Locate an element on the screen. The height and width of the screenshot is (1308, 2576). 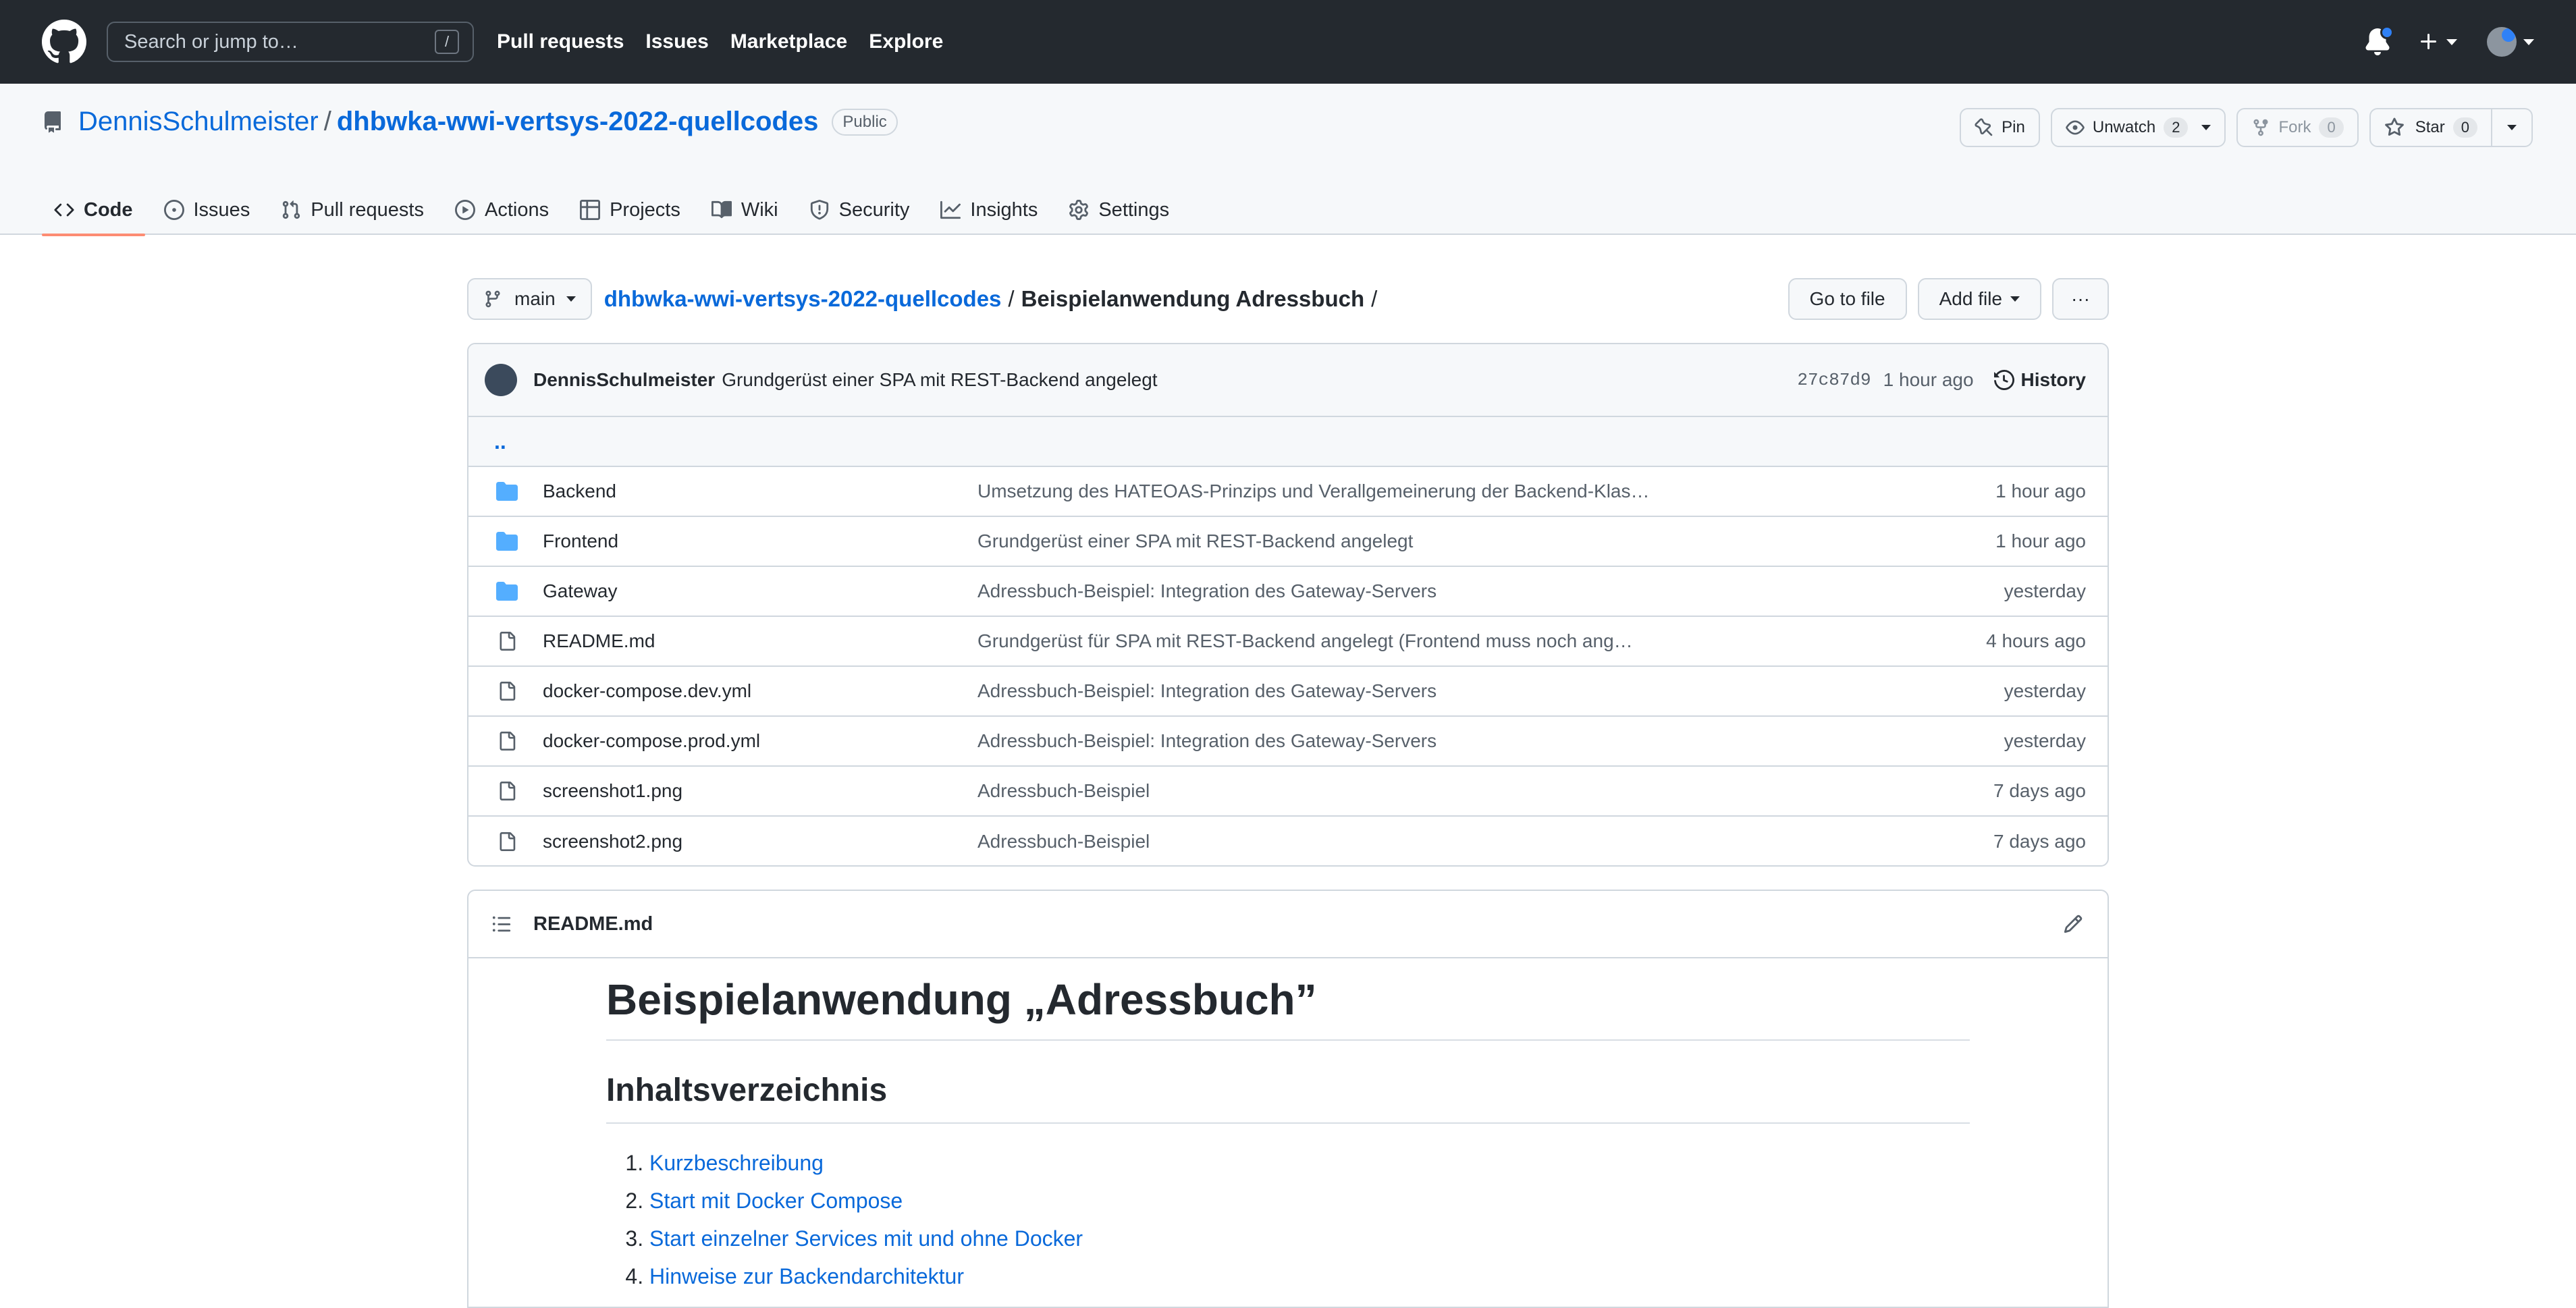
tab-wiki: Wiki is located at coordinates (744, 210).